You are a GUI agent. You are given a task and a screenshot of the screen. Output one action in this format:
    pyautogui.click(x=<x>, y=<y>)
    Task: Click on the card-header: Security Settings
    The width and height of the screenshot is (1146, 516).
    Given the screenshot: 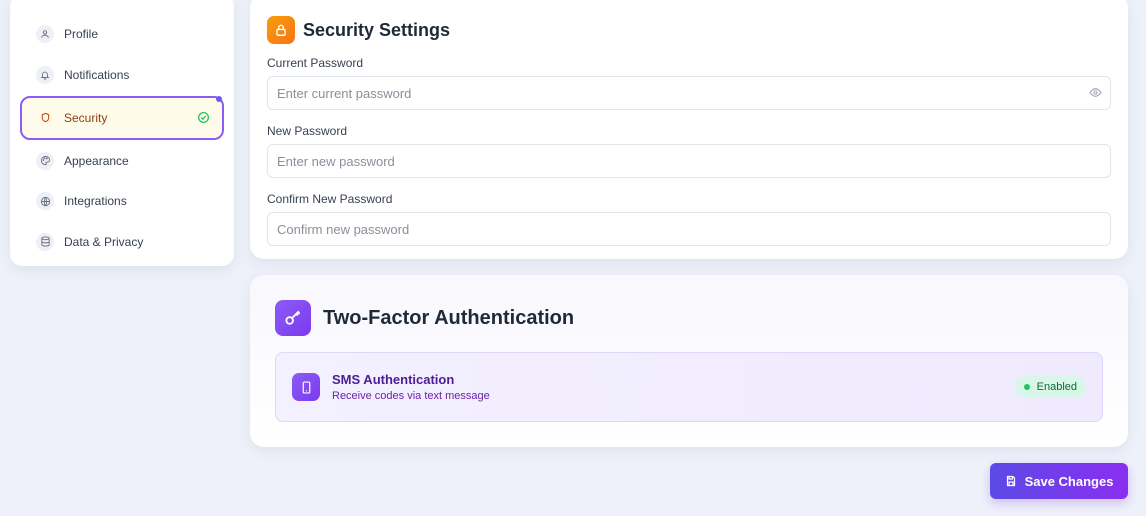 What is the action you would take?
    pyautogui.click(x=689, y=30)
    